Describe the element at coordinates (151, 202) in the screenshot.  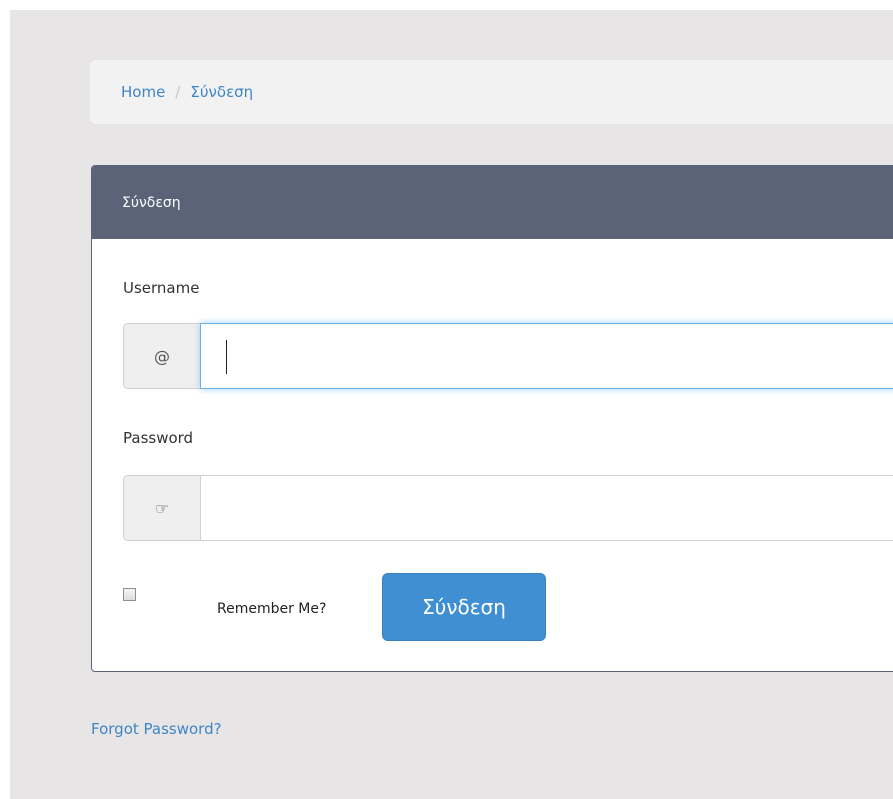
I see `panel-title: Σύνδεση` at that location.